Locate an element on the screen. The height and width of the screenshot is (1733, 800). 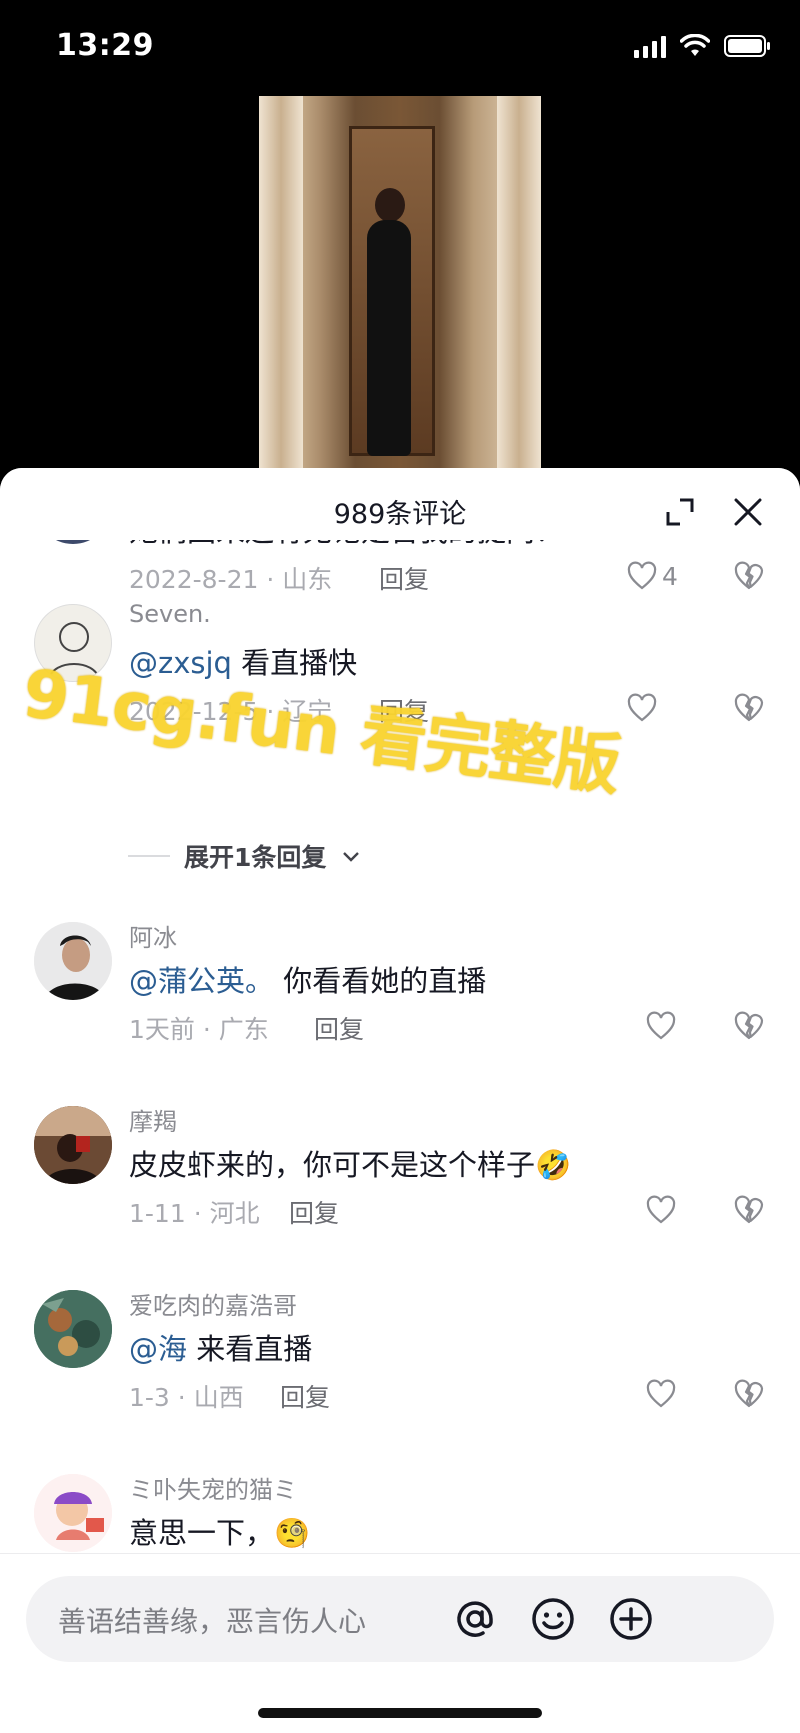
comment-input: 善语结善缘，恶言伤人心 is located at coordinates (400, 1619).